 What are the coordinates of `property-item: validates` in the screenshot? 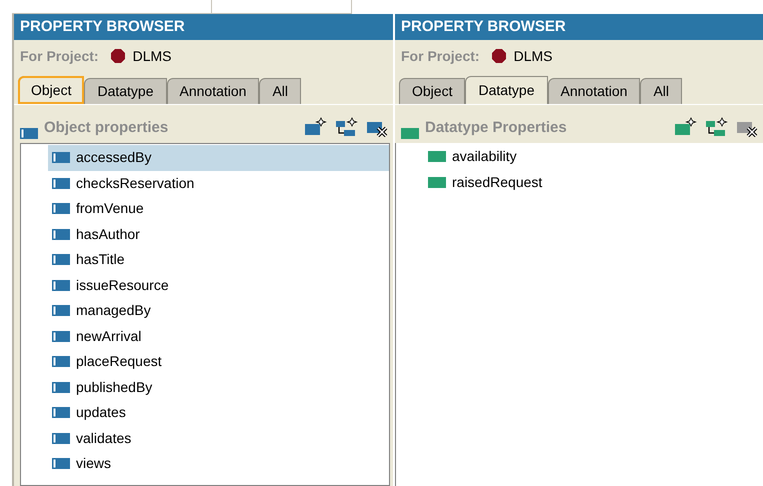 It's located at (218, 438).